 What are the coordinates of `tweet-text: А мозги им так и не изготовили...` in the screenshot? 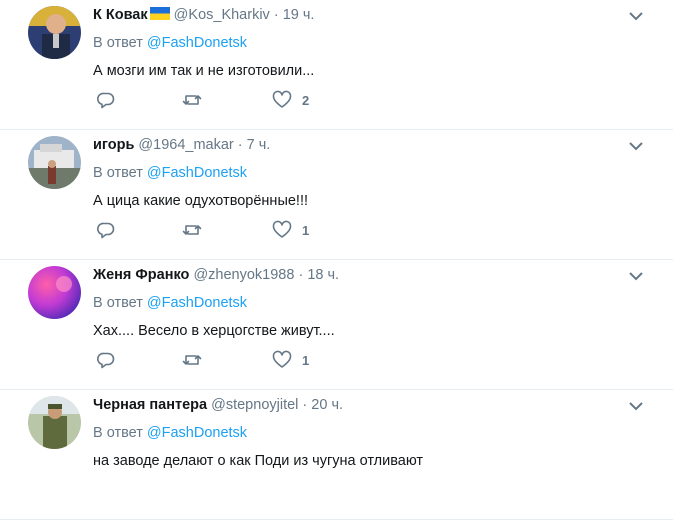 It's located at (204, 71).